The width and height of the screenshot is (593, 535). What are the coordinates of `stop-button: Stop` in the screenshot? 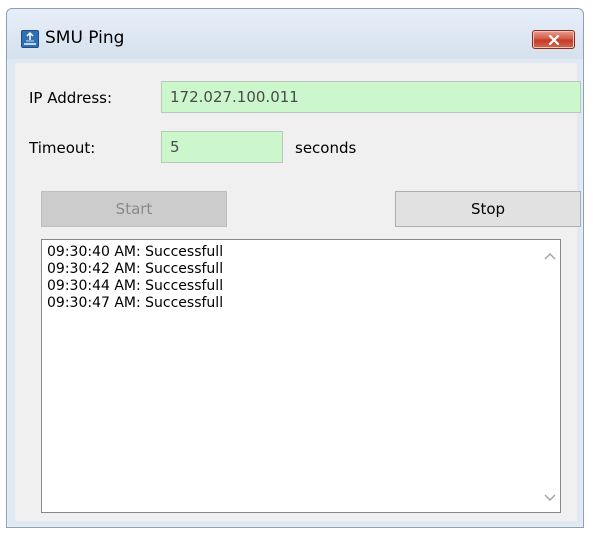 It's located at (488, 209).